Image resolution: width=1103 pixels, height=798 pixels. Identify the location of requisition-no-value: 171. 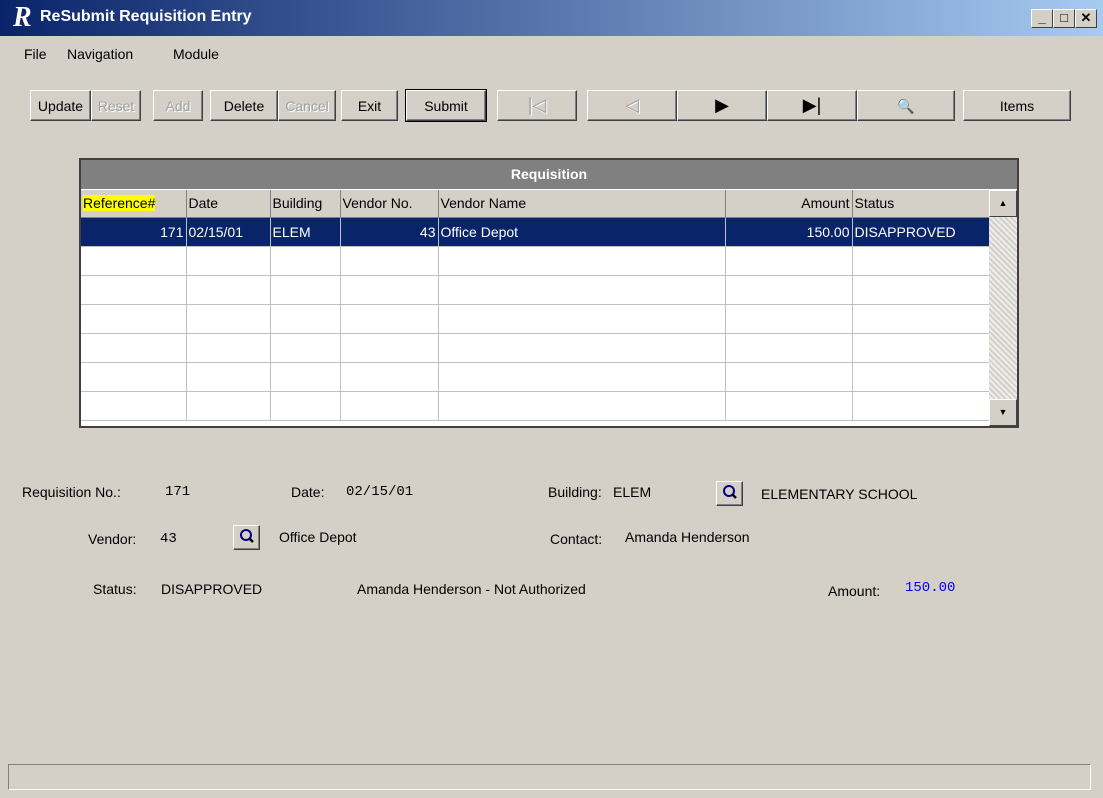
(178, 492).